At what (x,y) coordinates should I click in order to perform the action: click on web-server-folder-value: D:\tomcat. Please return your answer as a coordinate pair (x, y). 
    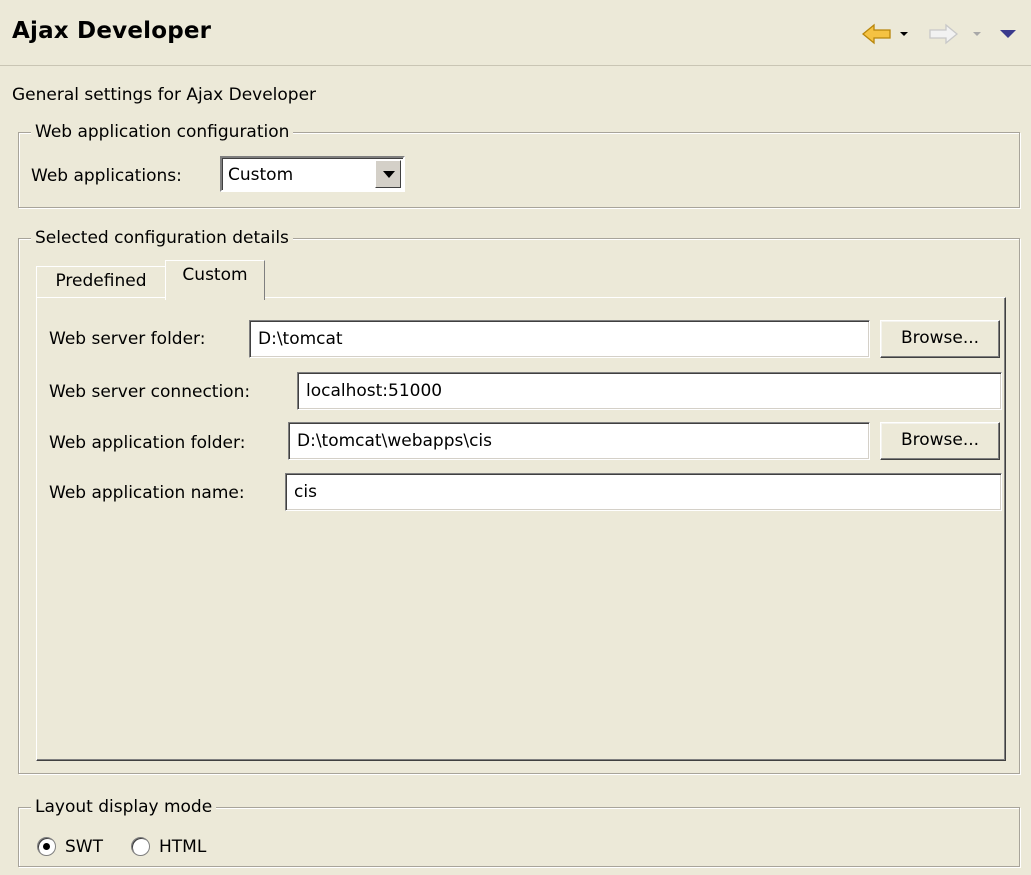
    Looking at the image, I should click on (300, 339).